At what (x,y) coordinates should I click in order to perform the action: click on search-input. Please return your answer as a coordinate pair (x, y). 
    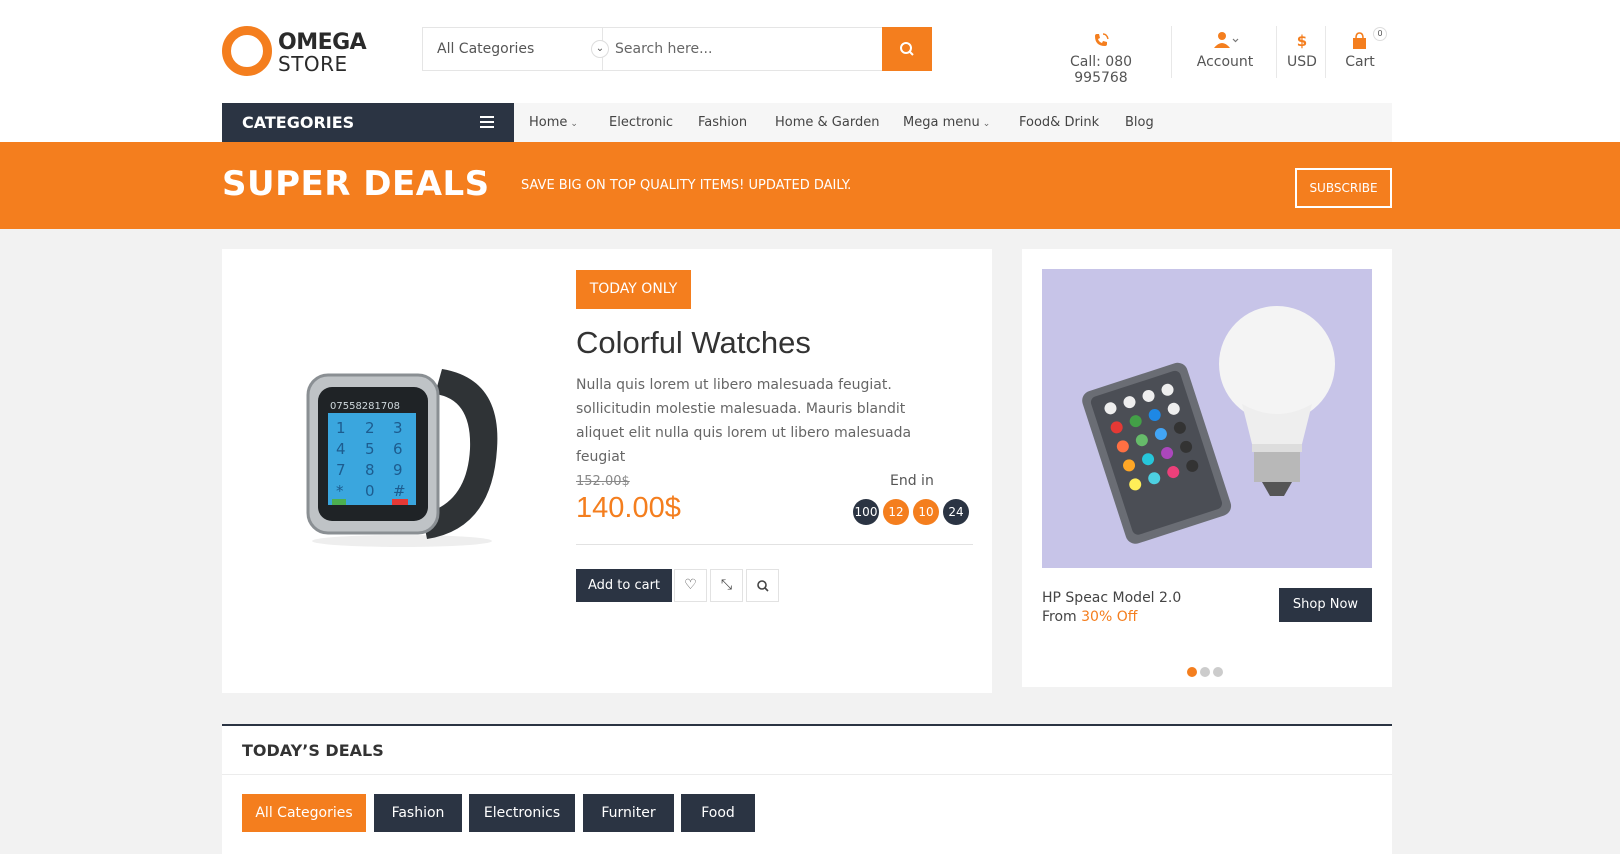
    Looking at the image, I should click on (745, 49).